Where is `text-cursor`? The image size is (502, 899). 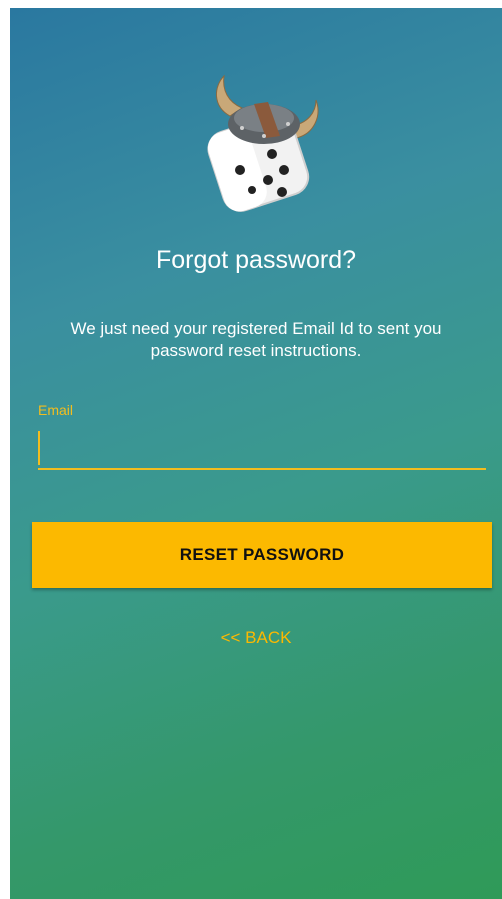 text-cursor is located at coordinates (39, 448).